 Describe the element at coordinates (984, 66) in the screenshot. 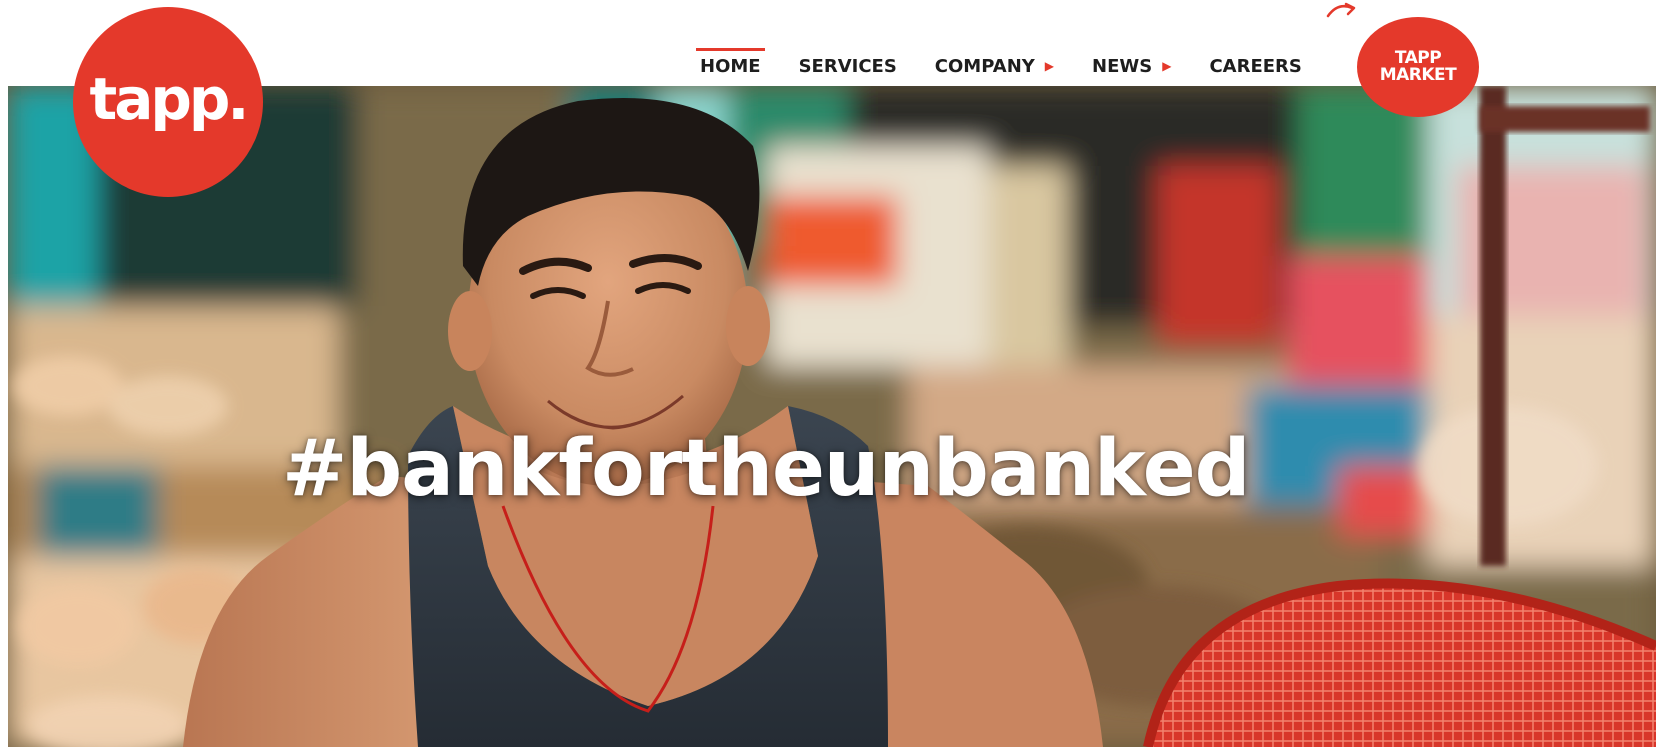

I see `nav-item-label: COMPANY` at that location.